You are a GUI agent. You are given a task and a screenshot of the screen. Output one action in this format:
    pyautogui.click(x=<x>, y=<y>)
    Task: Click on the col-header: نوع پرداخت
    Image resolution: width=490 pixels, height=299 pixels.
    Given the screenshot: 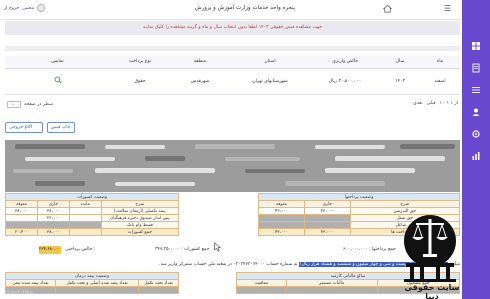 What is the action you would take?
    pyautogui.click(x=140, y=62)
    